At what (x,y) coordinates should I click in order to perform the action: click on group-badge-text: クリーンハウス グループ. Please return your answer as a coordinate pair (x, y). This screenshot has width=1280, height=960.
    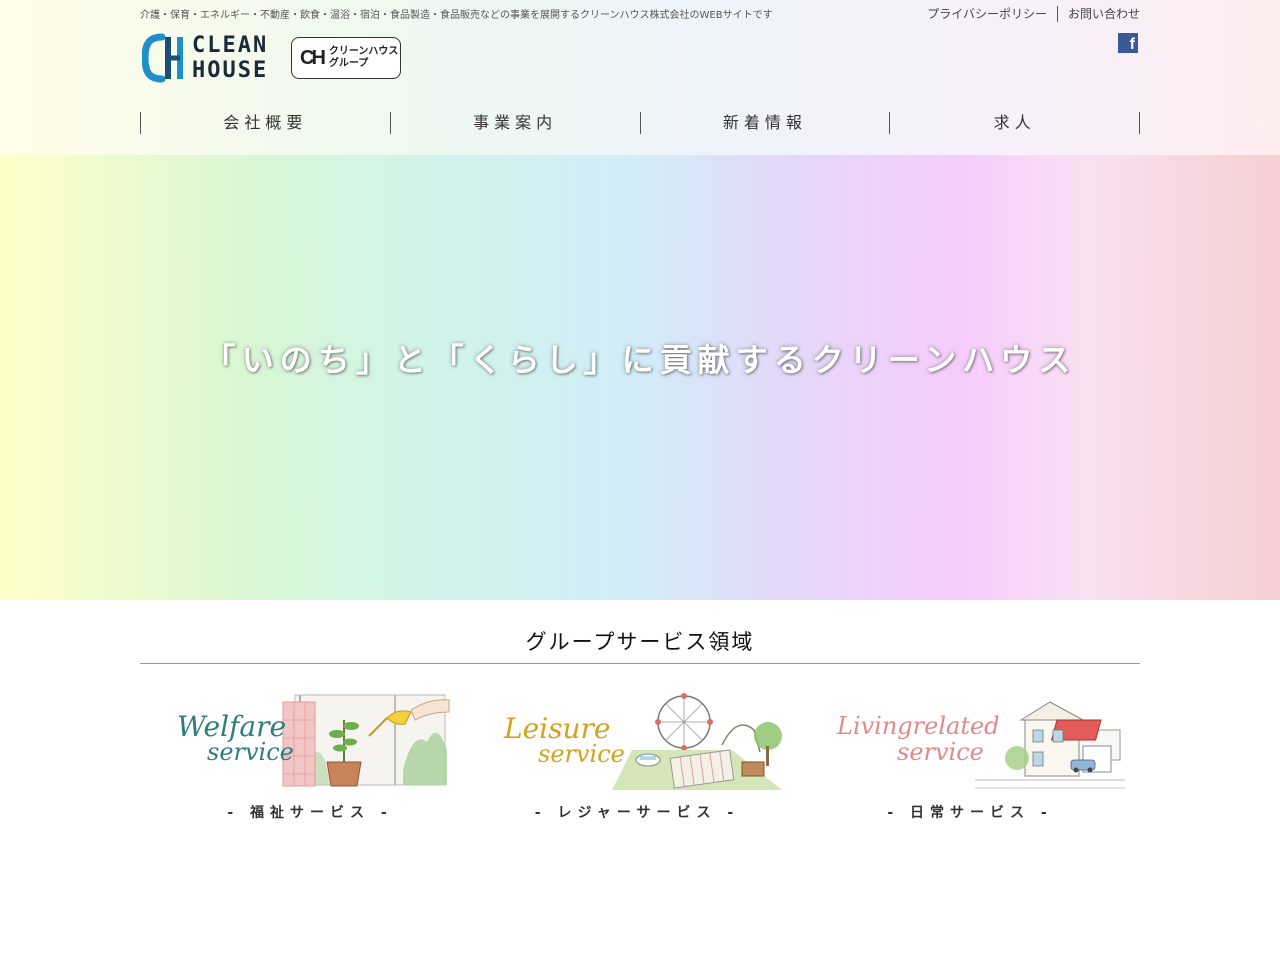
    Looking at the image, I should click on (364, 58).